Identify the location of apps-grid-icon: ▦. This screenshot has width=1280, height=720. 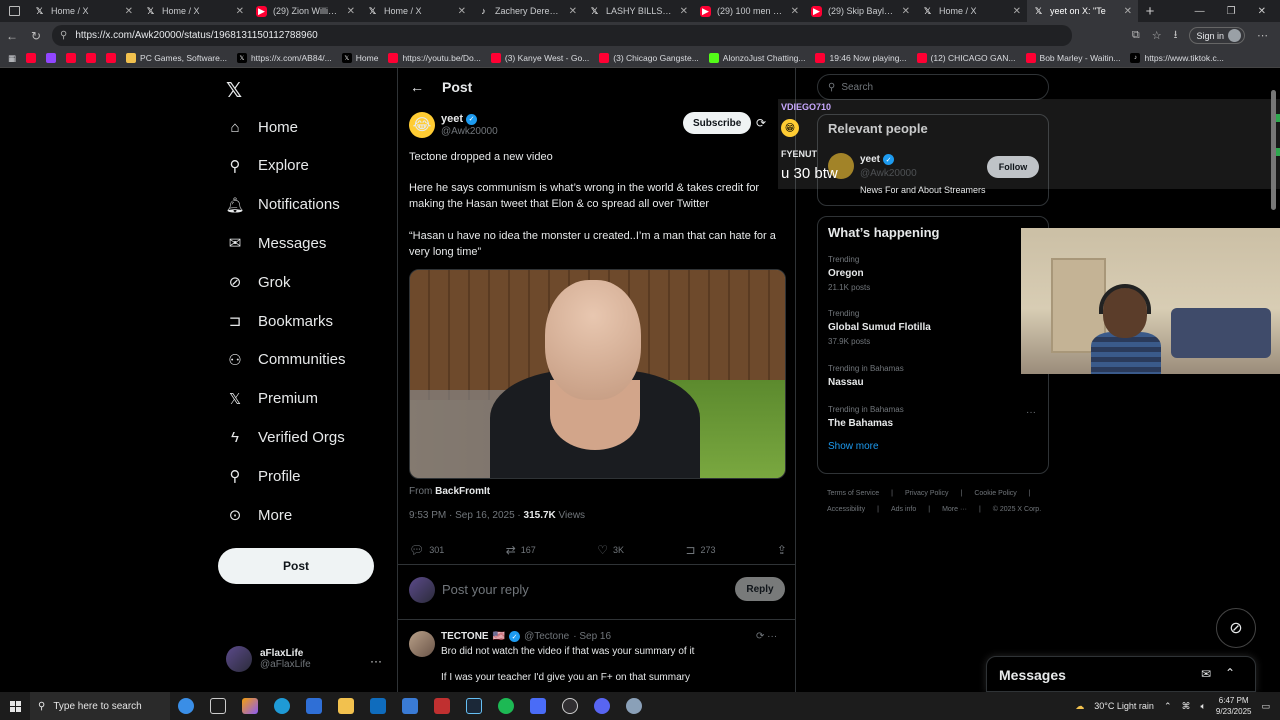
(12, 58).